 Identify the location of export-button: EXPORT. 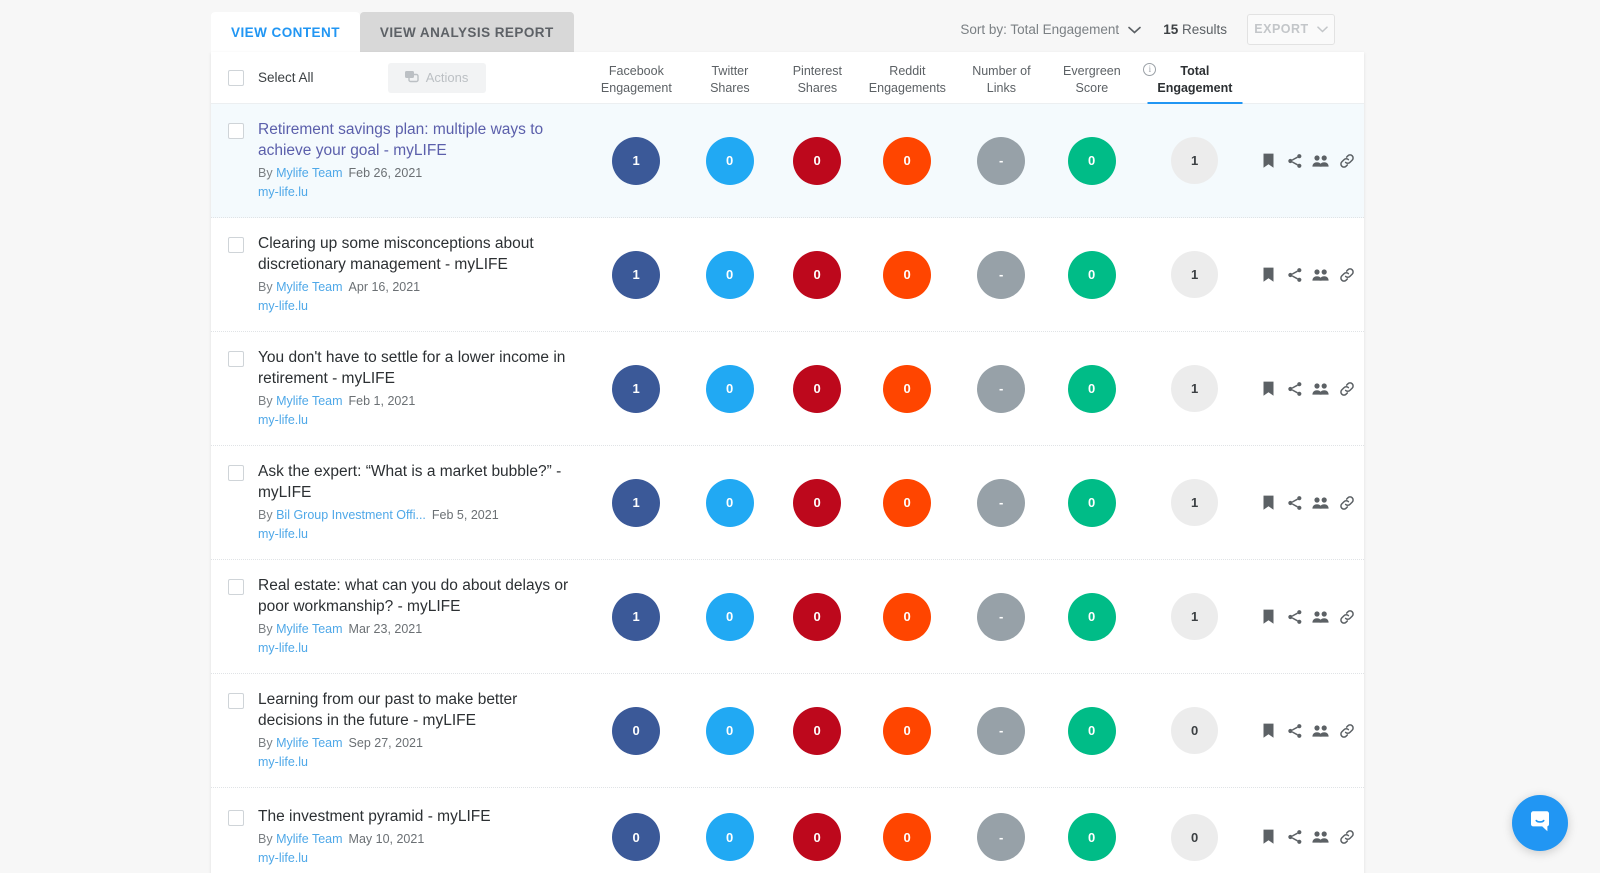
(1291, 29).